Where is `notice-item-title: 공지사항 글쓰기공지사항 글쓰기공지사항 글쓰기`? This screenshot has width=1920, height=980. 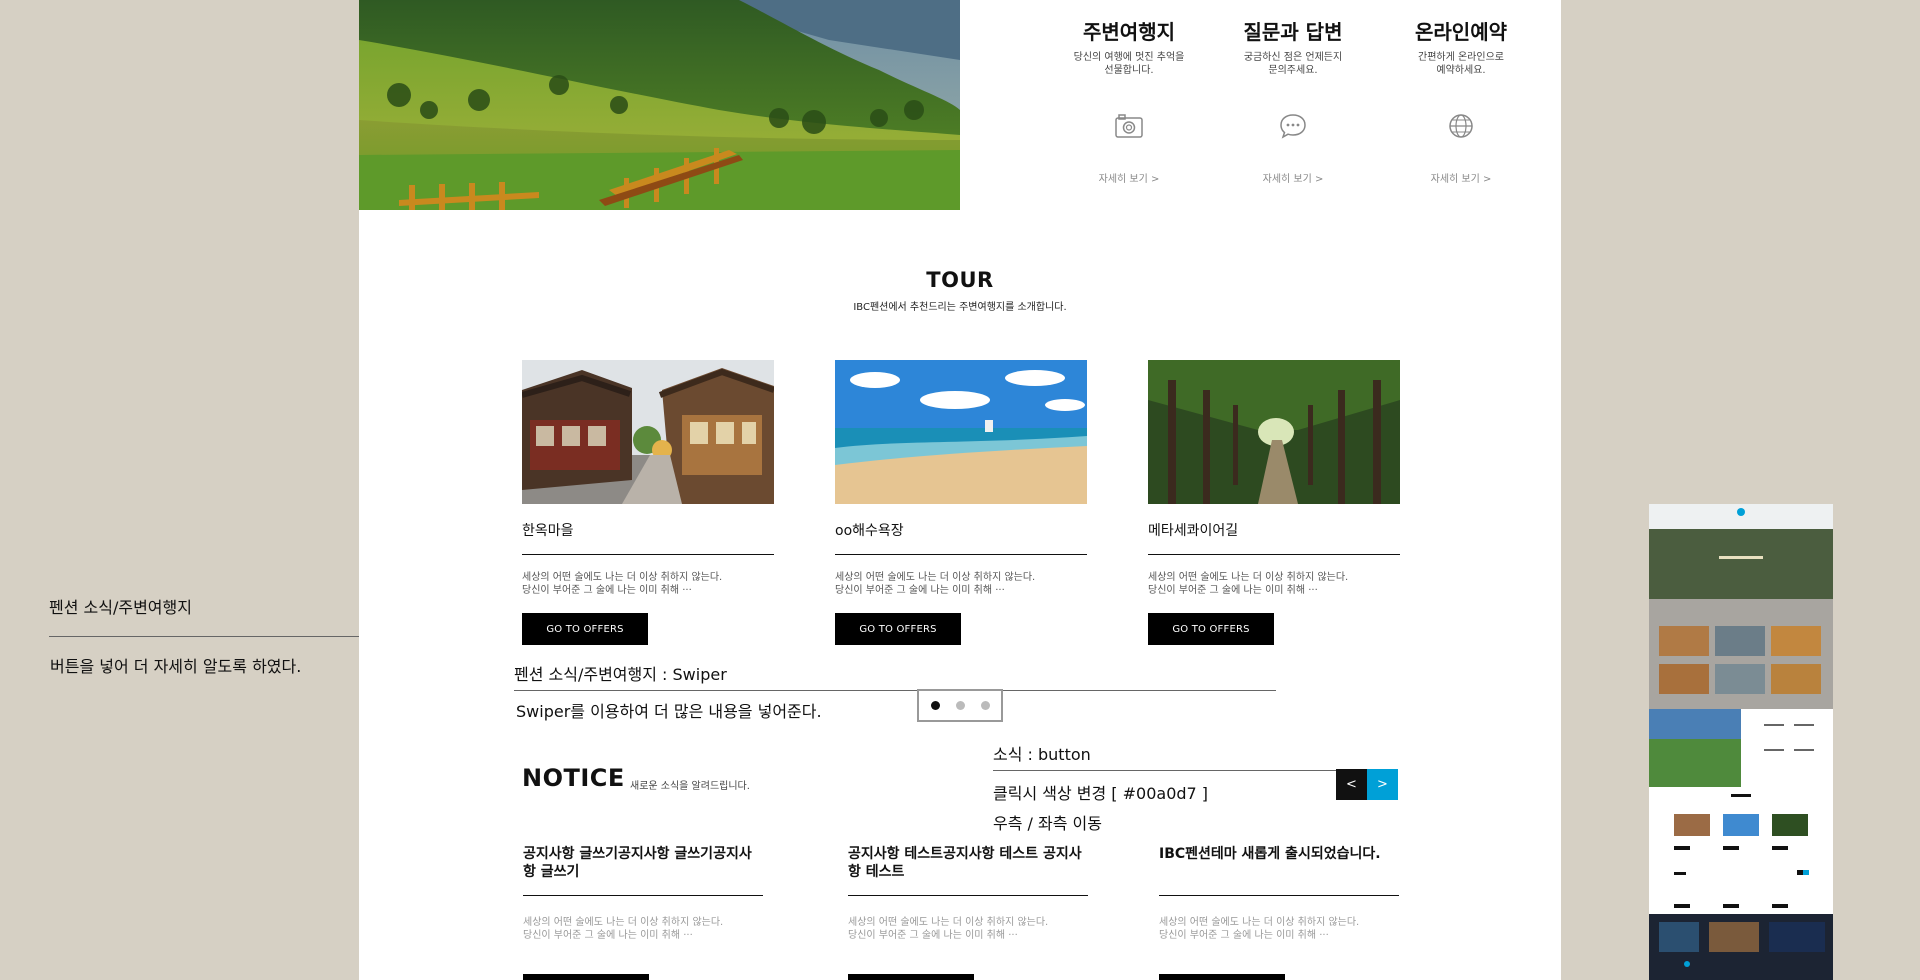 notice-item-title: 공지사항 글쓰기공지사항 글쓰기공지사항 글쓰기 is located at coordinates (643, 870).